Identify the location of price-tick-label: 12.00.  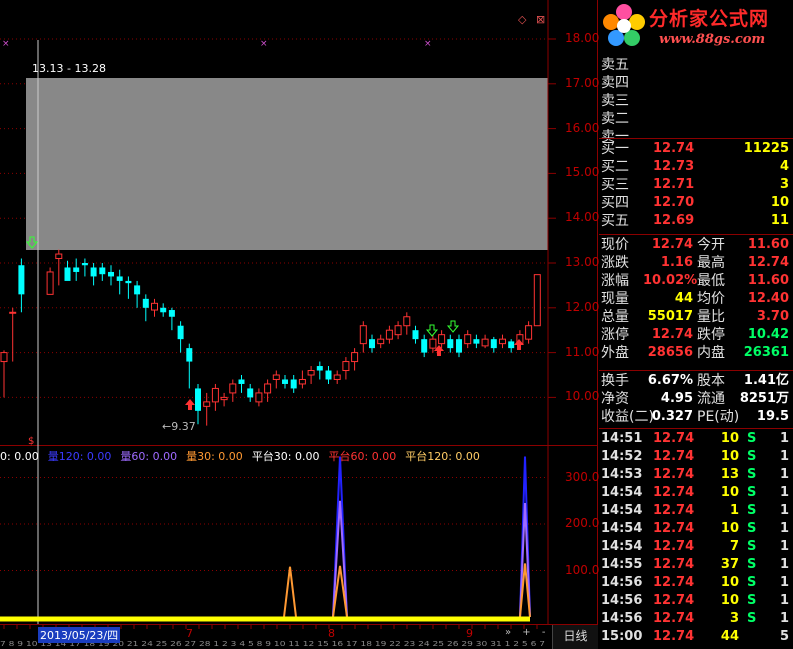
(582, 306).